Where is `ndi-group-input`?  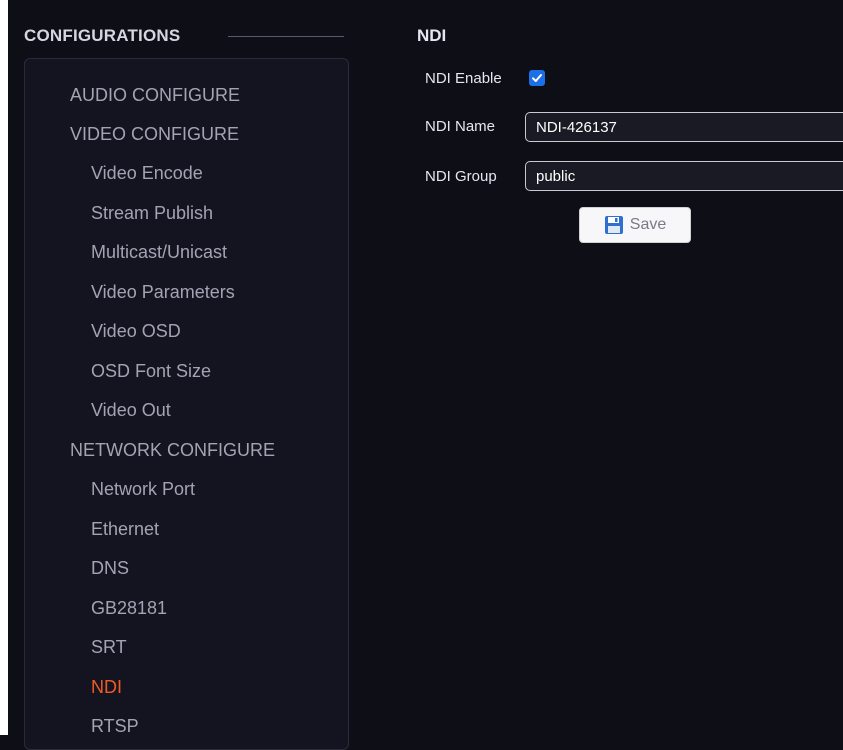
ndi-group-input is located at coordinates (684, 176).